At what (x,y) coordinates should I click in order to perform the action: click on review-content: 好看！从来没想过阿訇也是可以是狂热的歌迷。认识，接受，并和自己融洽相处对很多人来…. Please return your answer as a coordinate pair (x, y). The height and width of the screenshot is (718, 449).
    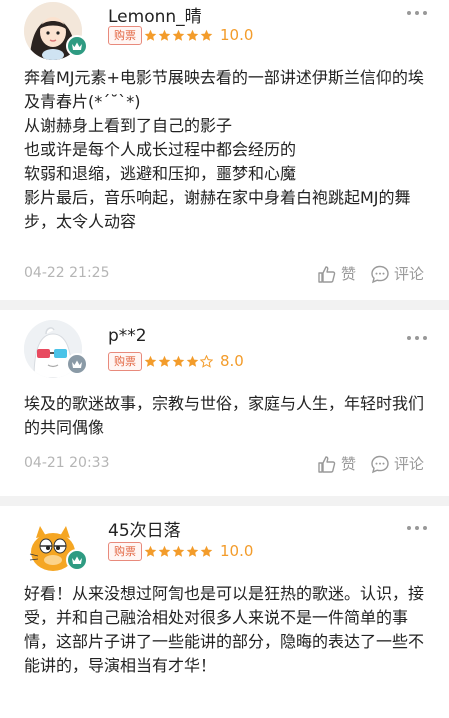
    Looking at the image, I should click on (224, 629).